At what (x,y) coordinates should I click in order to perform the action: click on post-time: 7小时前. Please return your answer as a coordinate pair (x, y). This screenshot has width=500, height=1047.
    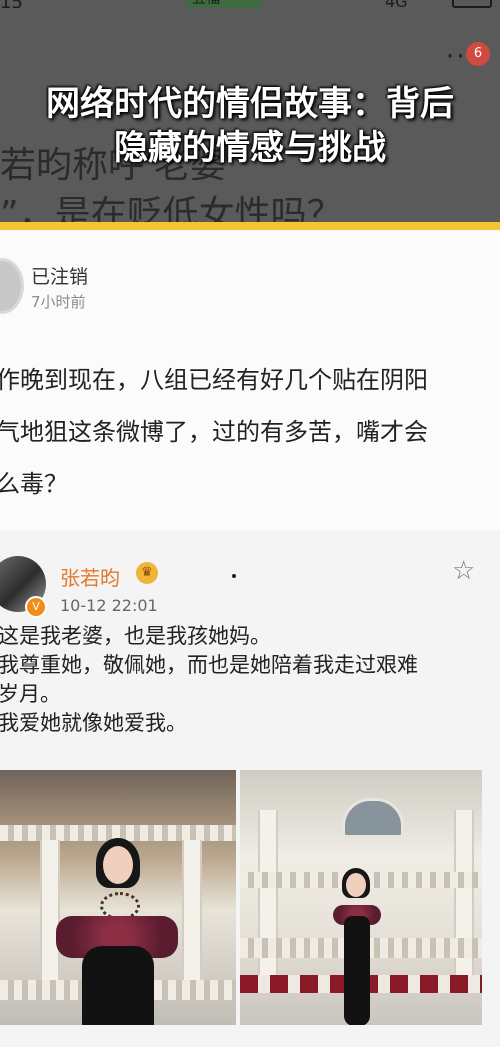
    Looking at the image, I should click on (58, 302).